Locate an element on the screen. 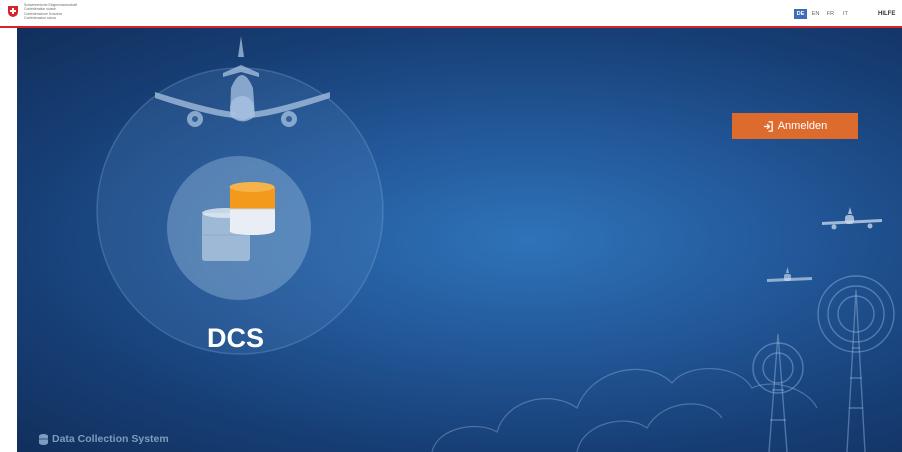  radio-tower-icon is located at coordinates (823, 363).